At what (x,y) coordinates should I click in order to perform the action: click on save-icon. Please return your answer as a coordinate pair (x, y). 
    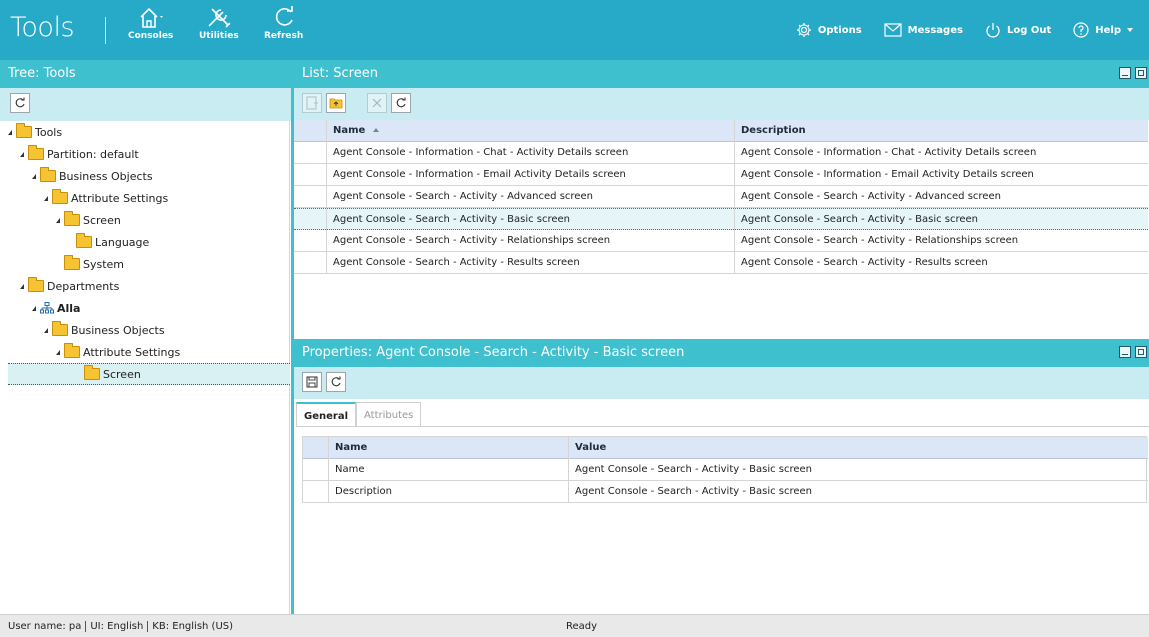
    Looking at the image, I should click on (312, 382).